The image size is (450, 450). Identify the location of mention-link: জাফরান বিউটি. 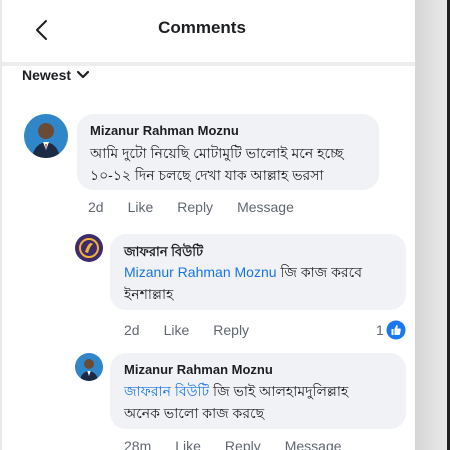
(166, 391).